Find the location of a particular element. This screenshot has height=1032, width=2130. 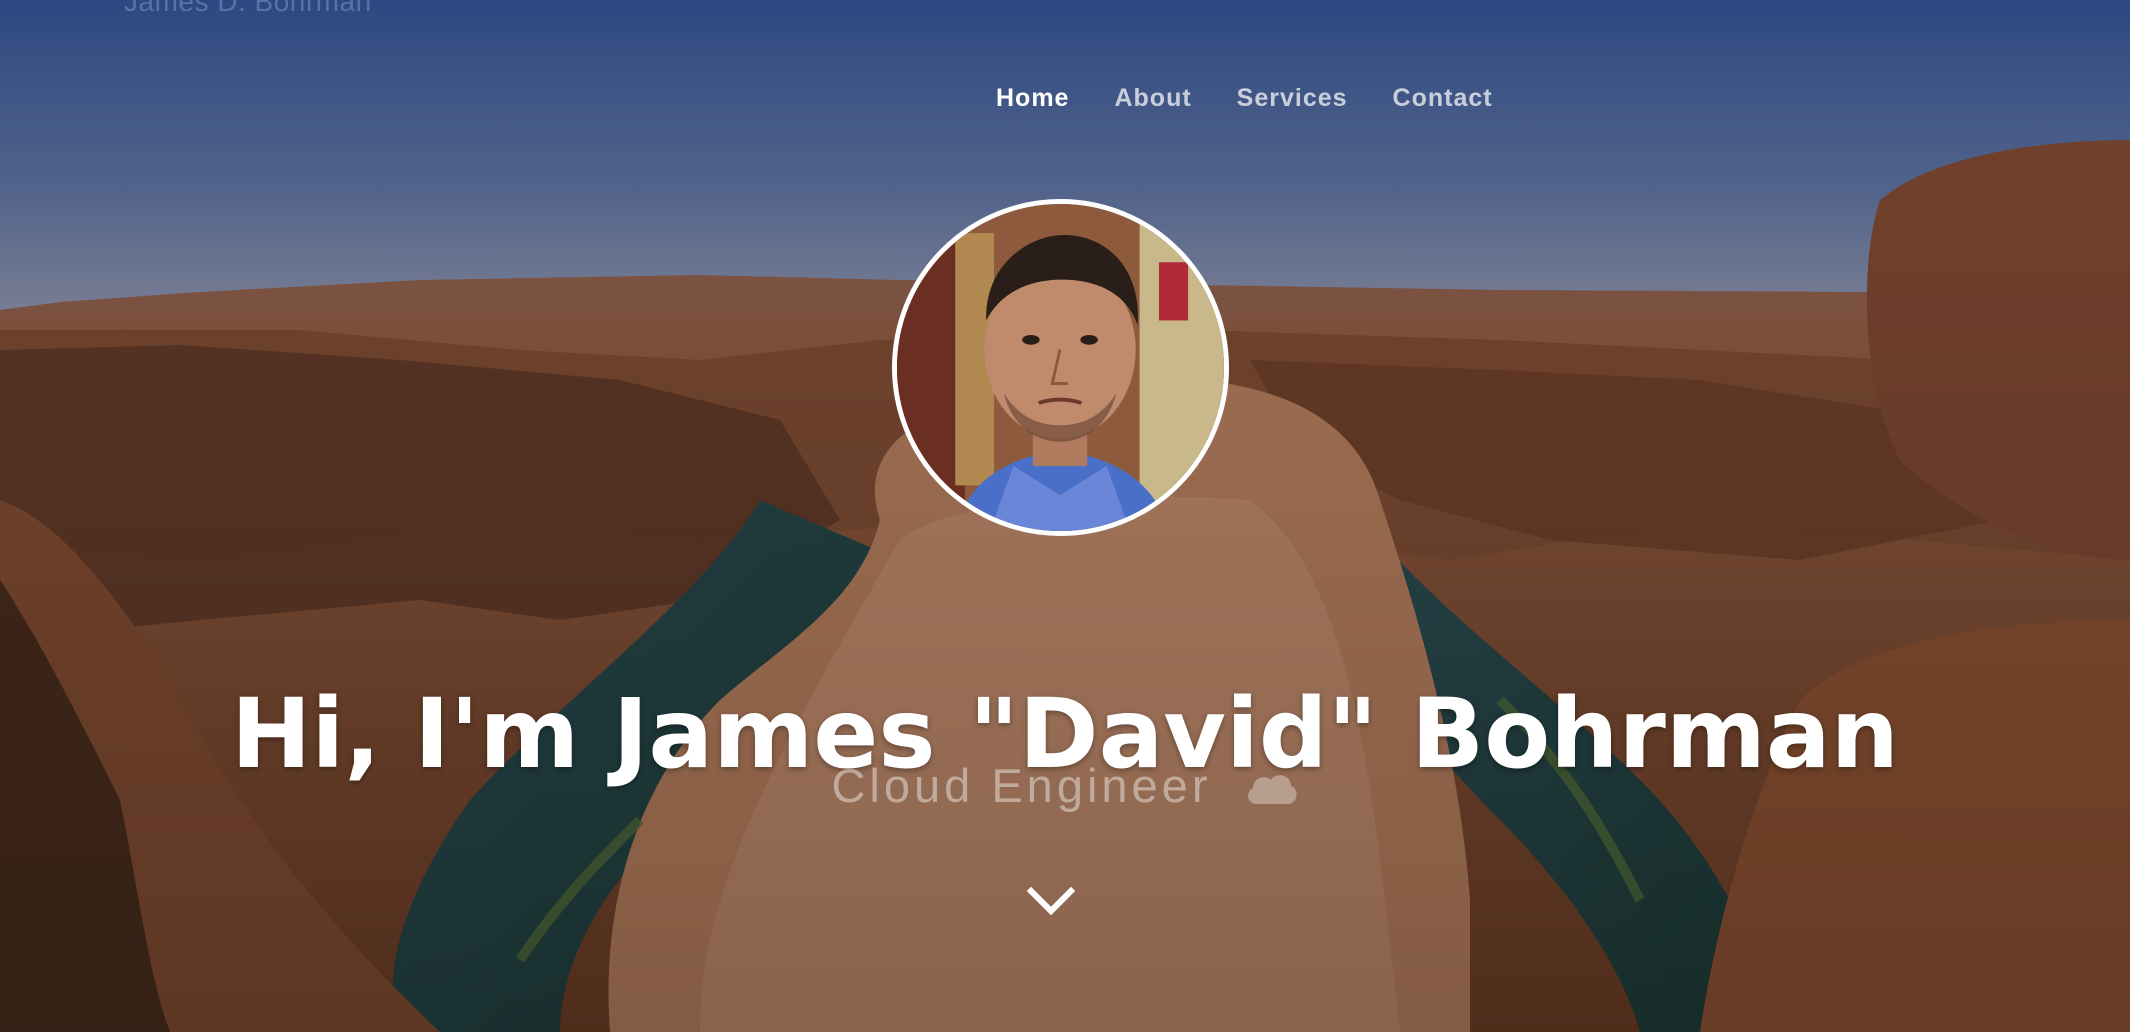

nav-item-services: Services is located at coordinates (1292, 98).